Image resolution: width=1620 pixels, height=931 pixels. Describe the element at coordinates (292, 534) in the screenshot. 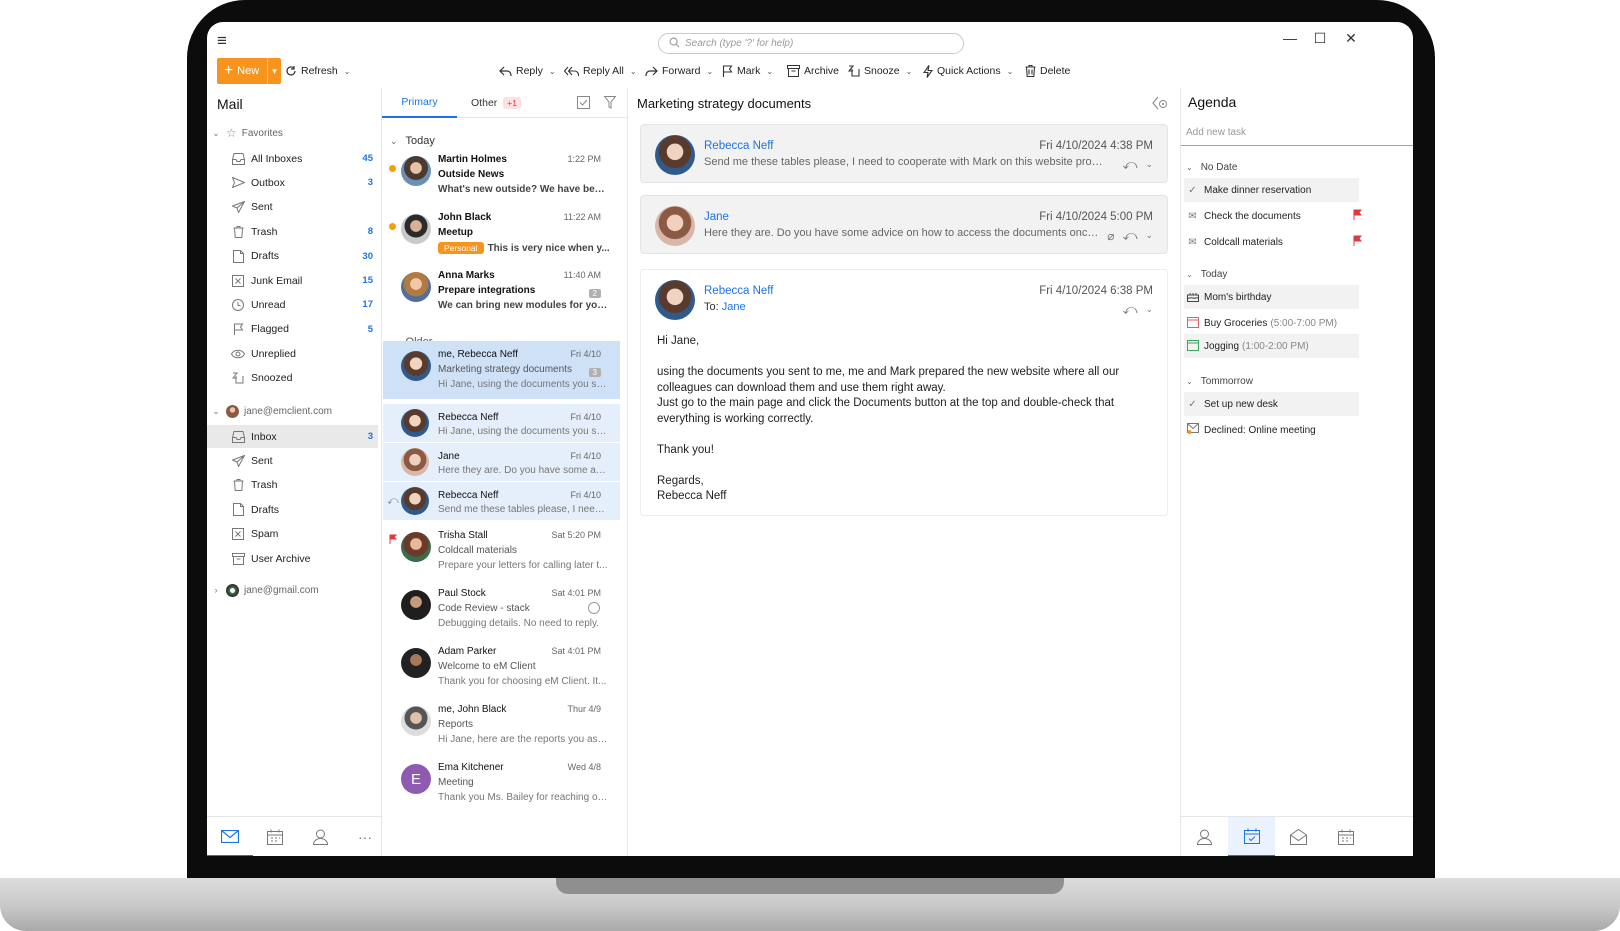

I see `account-folder-spam: Spam` at that location.